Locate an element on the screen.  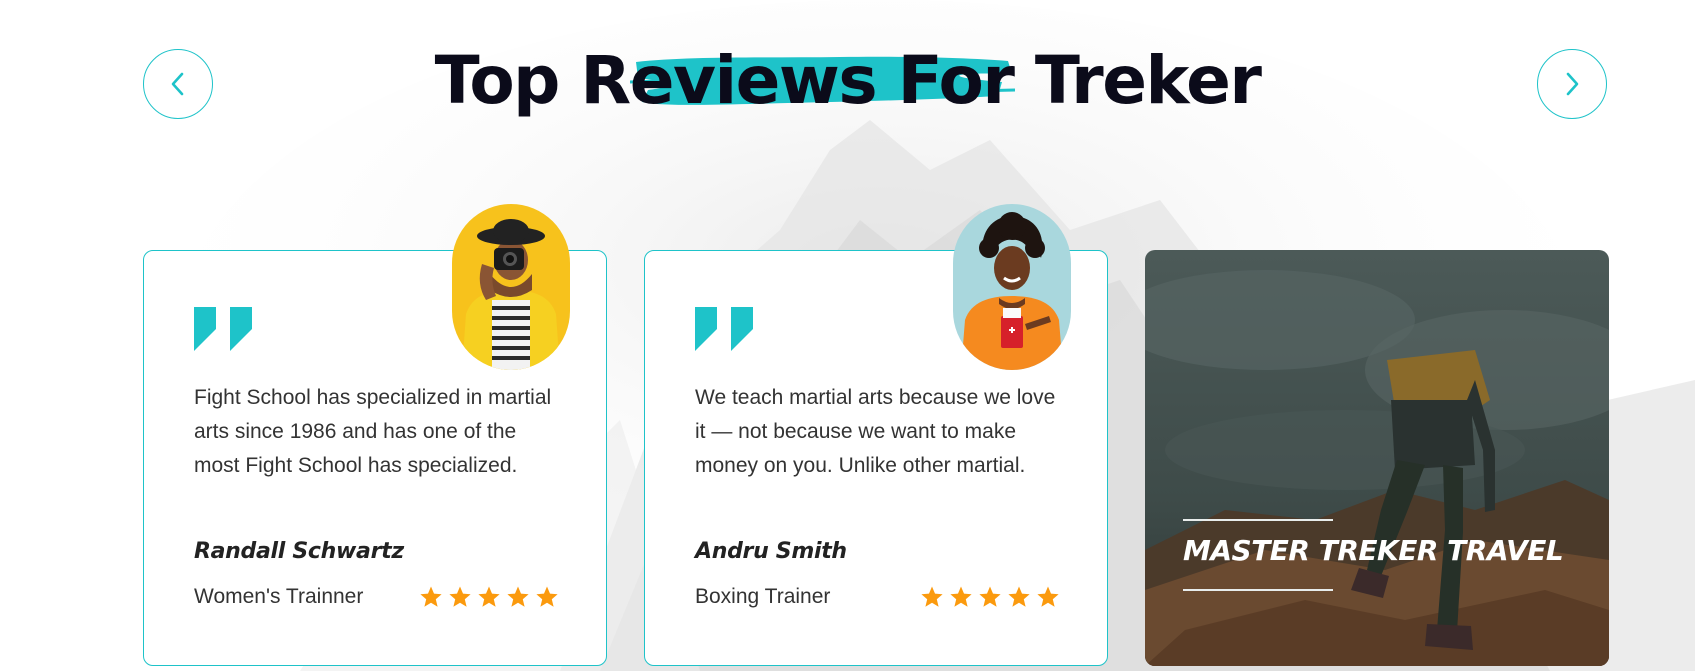
reviewer-role: Boxing Trainer is located at coordinates (763, 596).